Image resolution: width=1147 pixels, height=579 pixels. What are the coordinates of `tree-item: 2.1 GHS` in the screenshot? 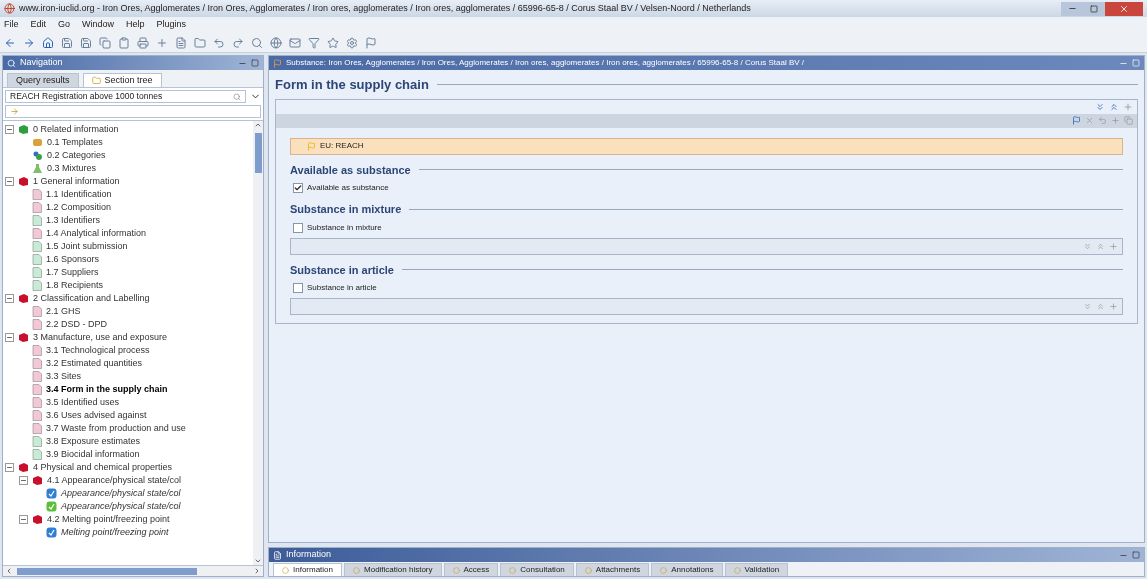 It's located at (63, 311).